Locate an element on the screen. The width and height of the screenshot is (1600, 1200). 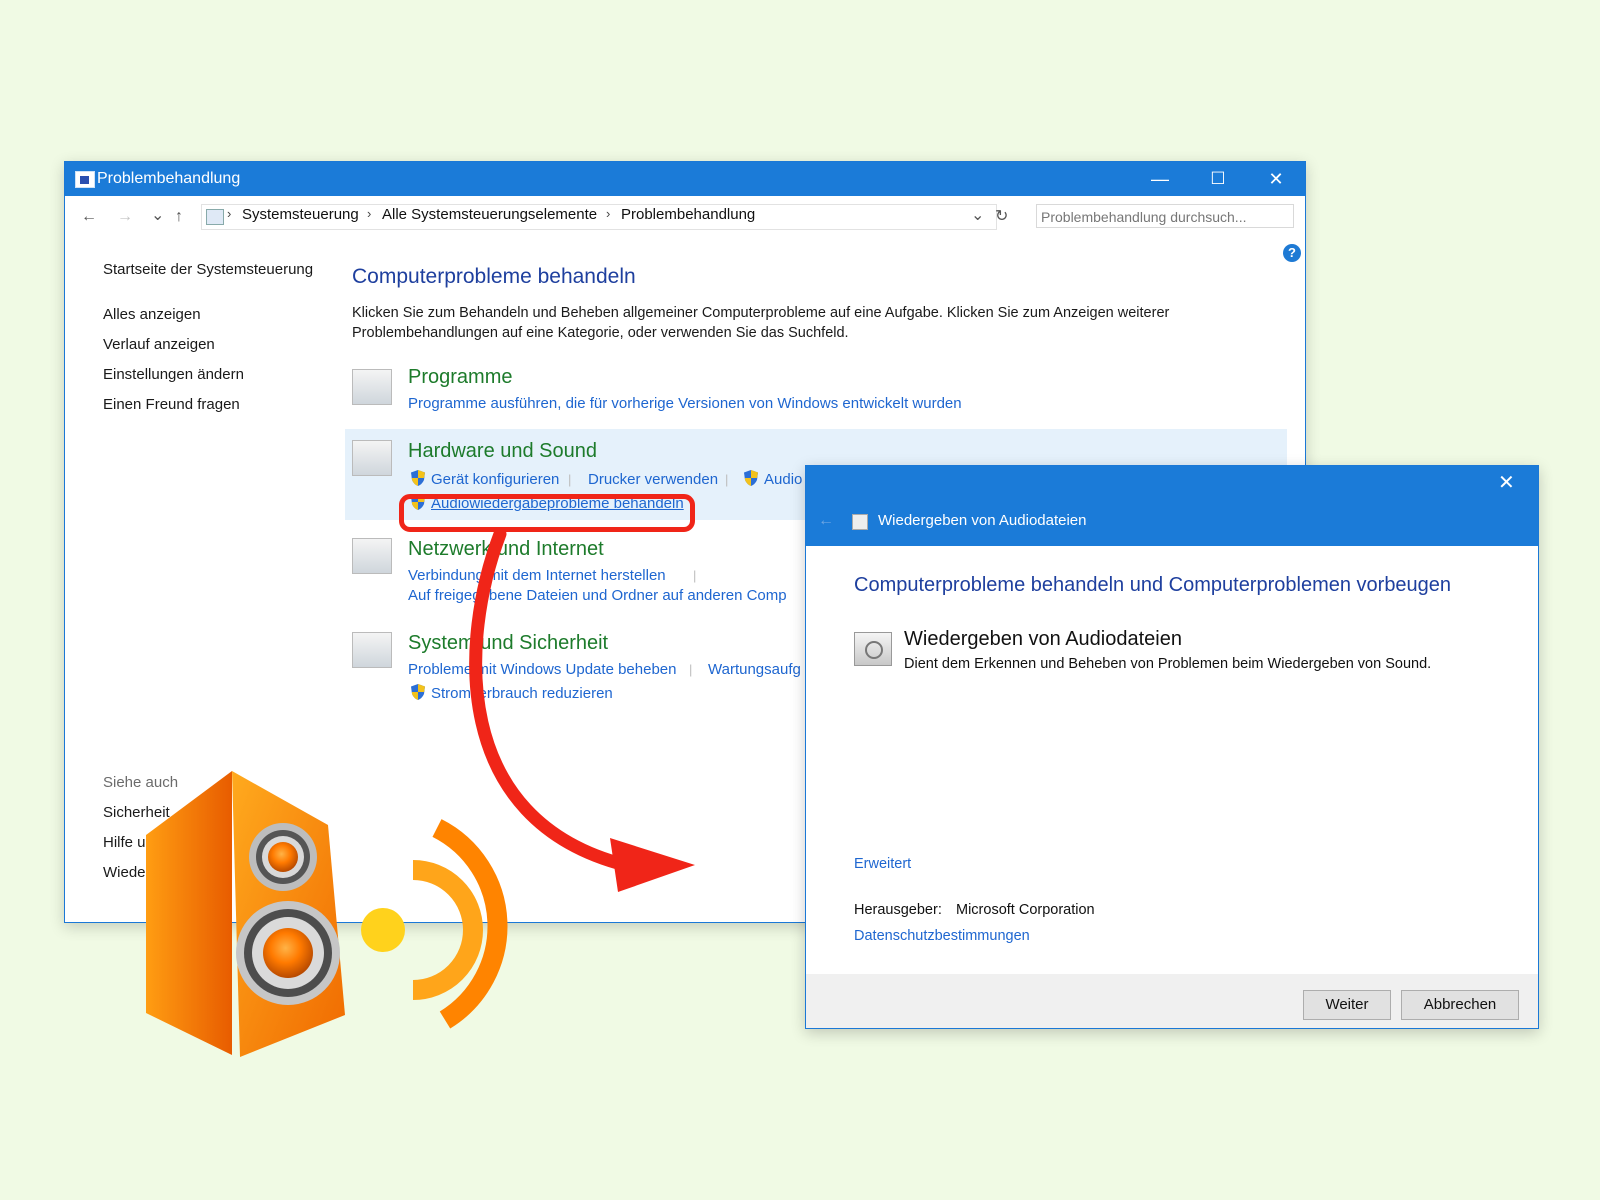
dialog-title: Wiedergeben von Audiodateien is located at coordinates (982, 520).